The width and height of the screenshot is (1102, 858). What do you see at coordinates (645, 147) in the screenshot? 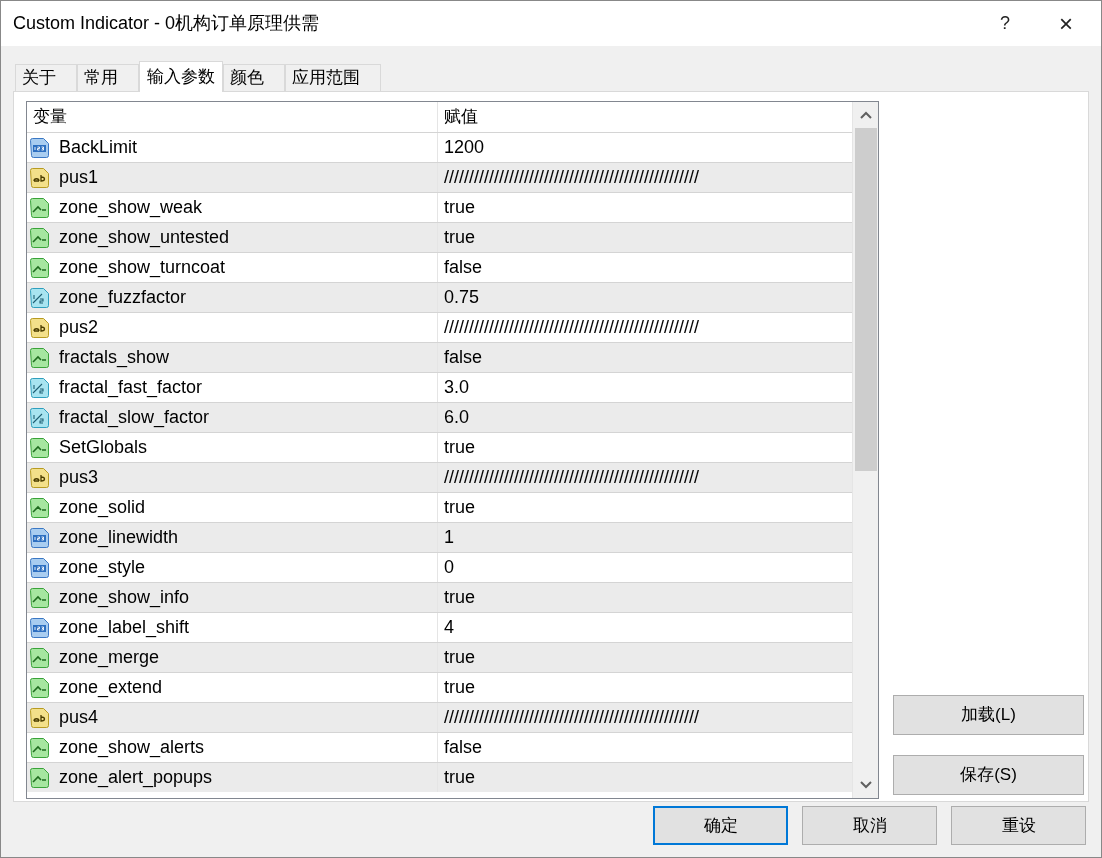
I see `parameter-value: 1200` at bounding box center [645, 147].